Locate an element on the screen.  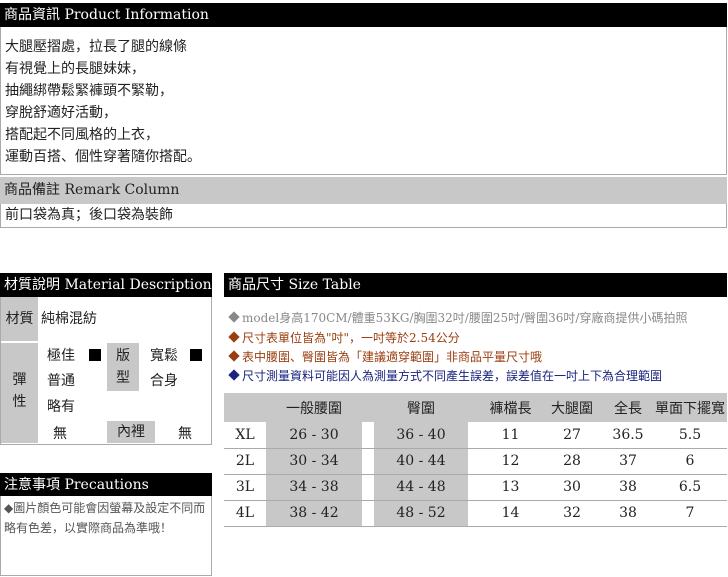
size-cell: 34 - 38 is located at coordinates (314, 487).